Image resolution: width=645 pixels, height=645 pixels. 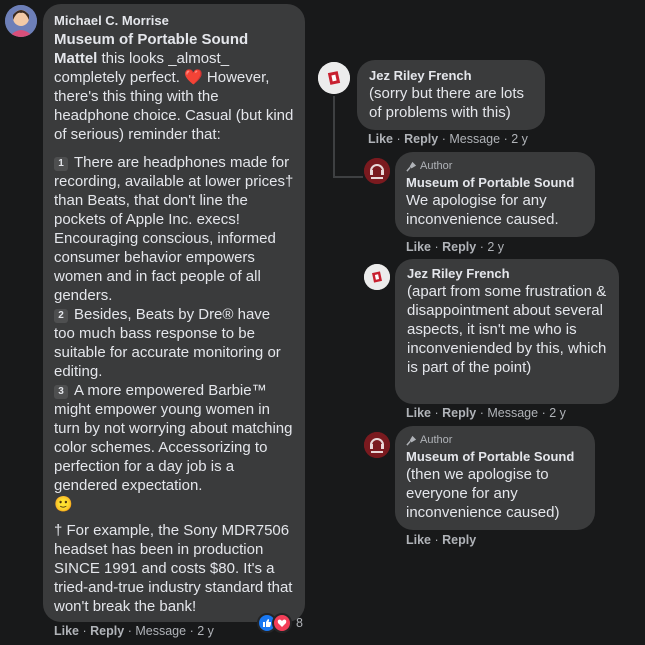 I want to click on reaction-summary: 8, so click(x=280, y=623).